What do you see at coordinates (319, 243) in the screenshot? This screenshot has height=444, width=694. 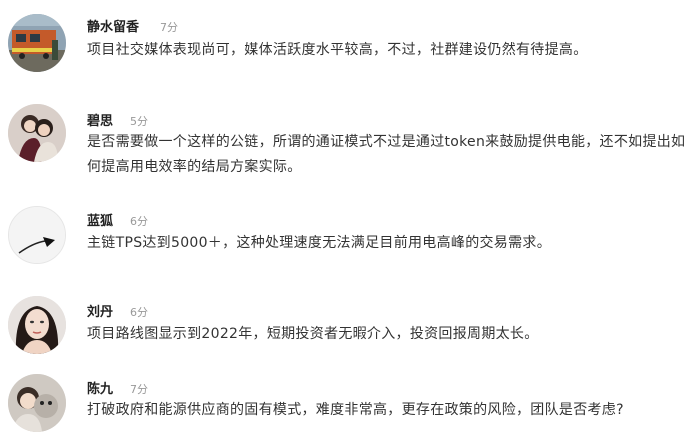 I see `comment-text: 主链TPS达到5000＋，这种处理速度无法满足目前用电高峰的交易需求。` at bounding box center [319, 243].